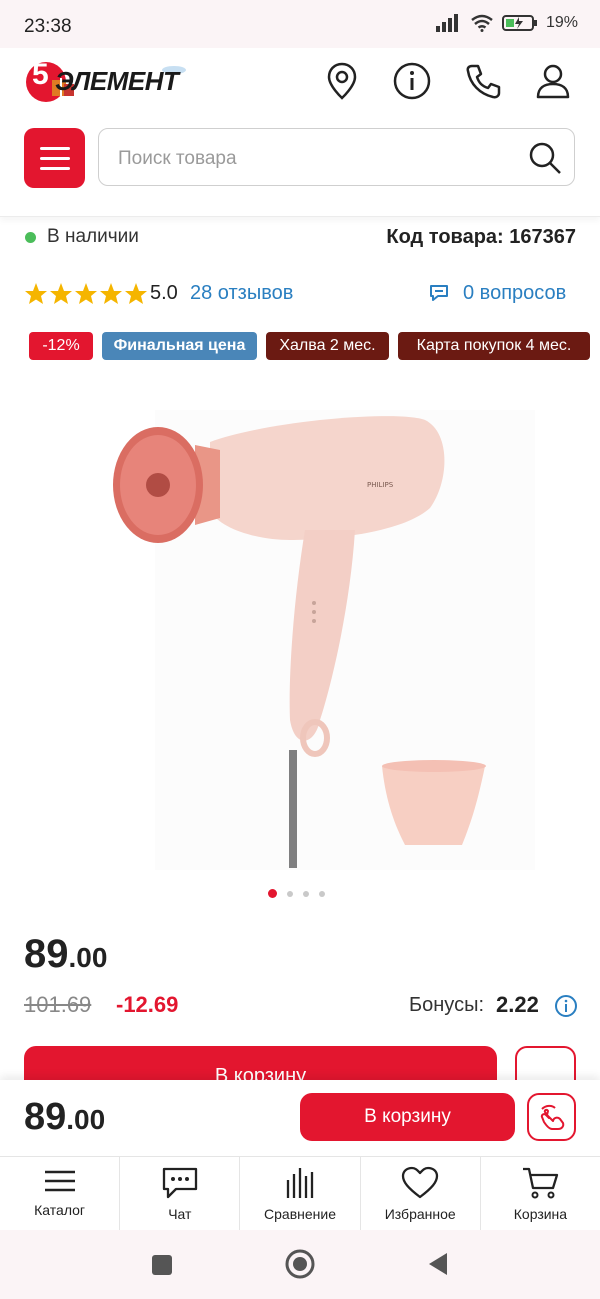  I want to click on signal-icon, so click(446, 23).